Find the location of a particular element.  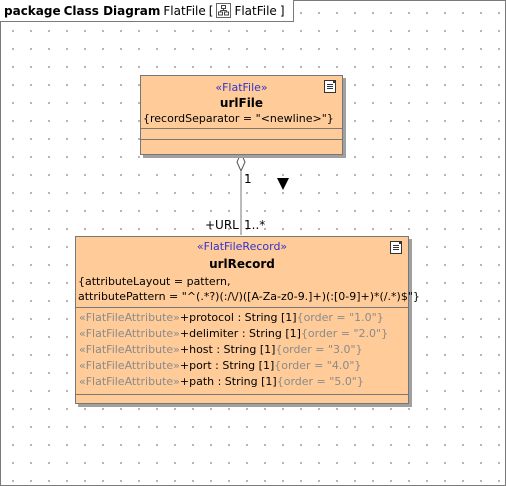

class-stereotype: «FlatFile» is located at coordinates (241, 87).